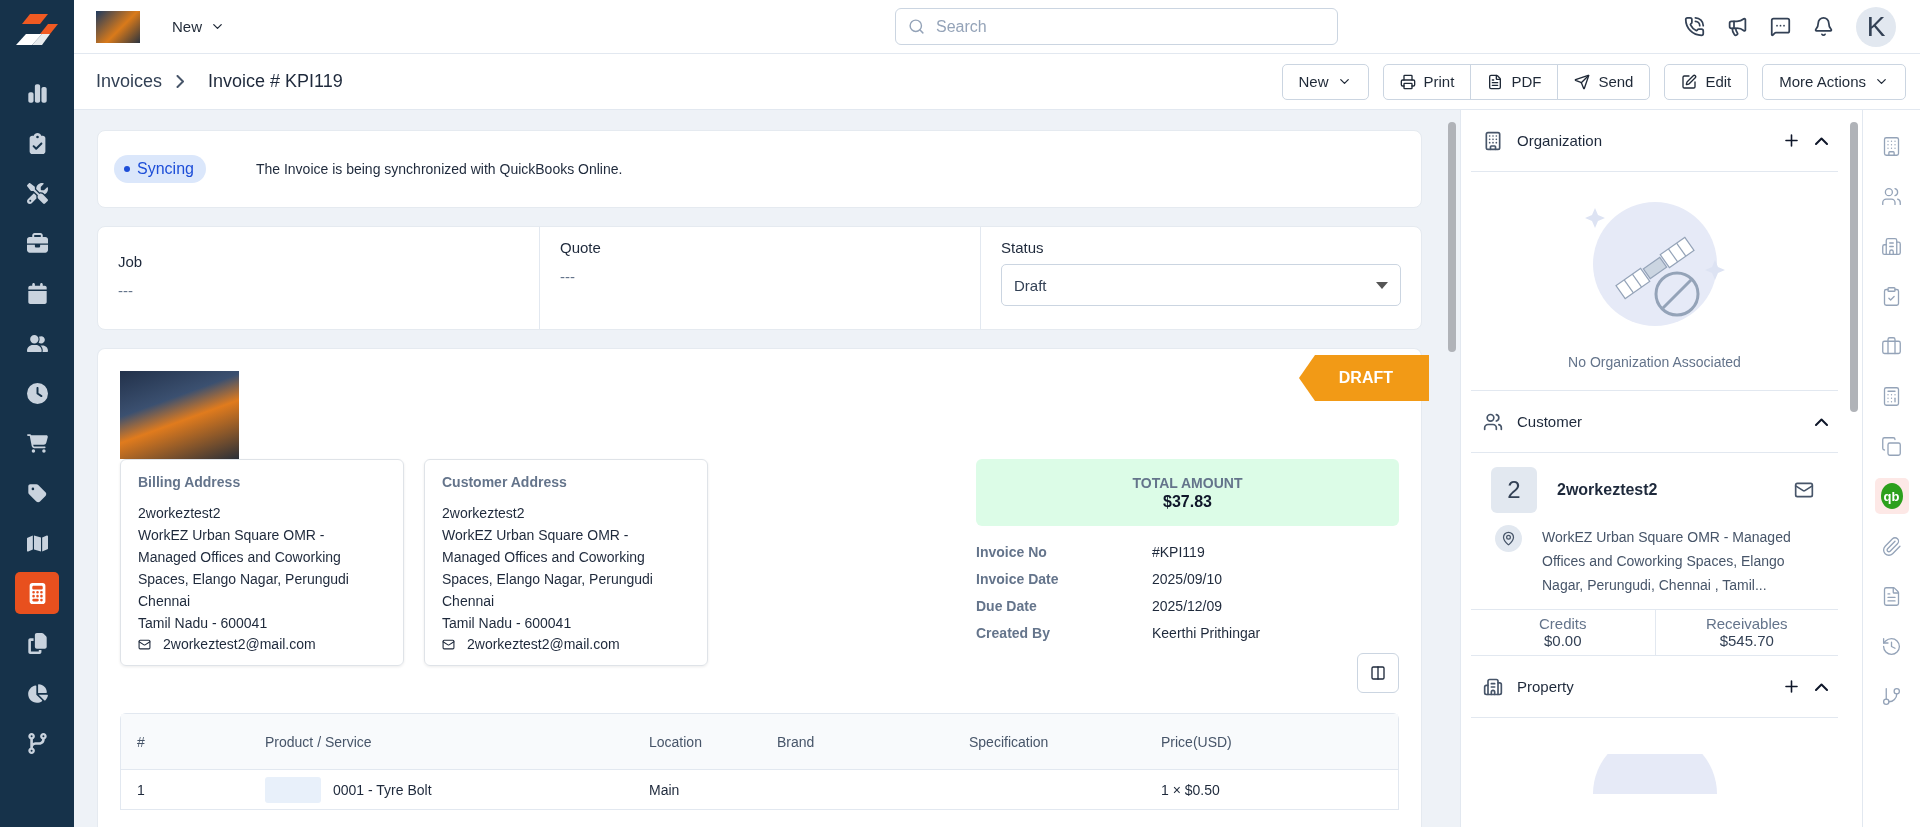 The width and height of the screenshot is (1920, 827). I want to click on dropdown-arrow-icon, so click(1382, 285).